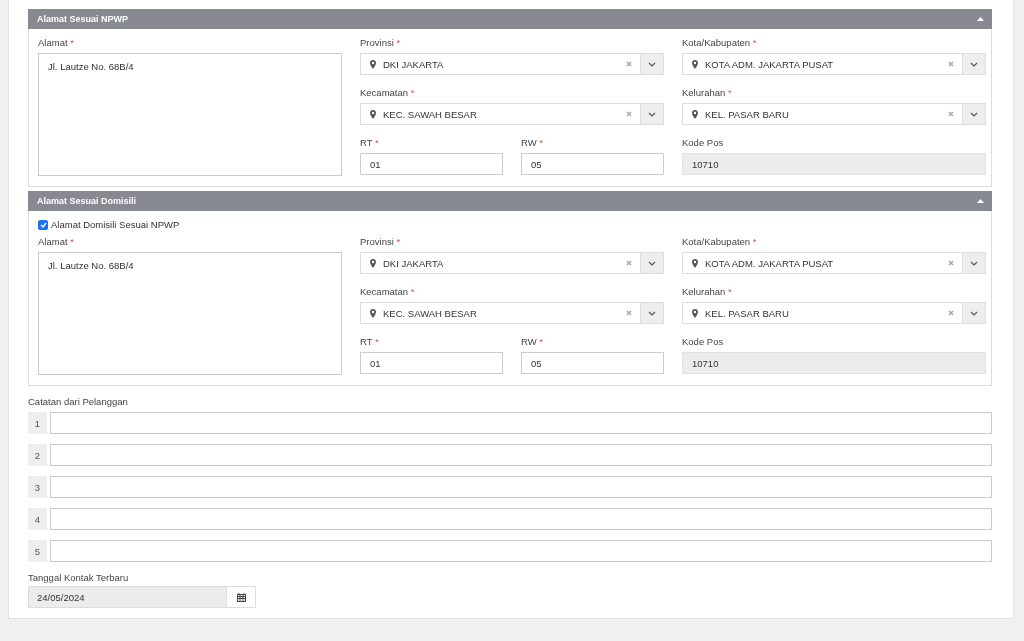  I want to click on line-number: 4, so click(37, 519).